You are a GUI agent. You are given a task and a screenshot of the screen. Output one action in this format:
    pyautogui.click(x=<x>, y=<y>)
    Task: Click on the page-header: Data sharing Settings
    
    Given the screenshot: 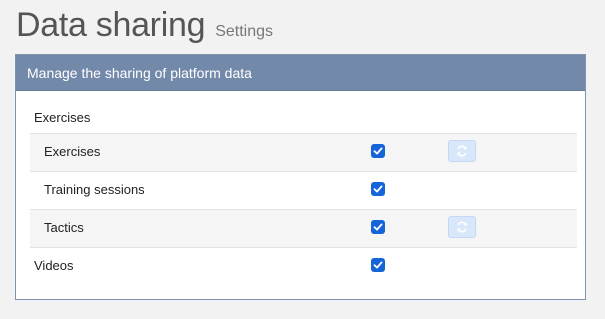 What is the action you would take?
    pyautogui.click(x=144, y=25)
    